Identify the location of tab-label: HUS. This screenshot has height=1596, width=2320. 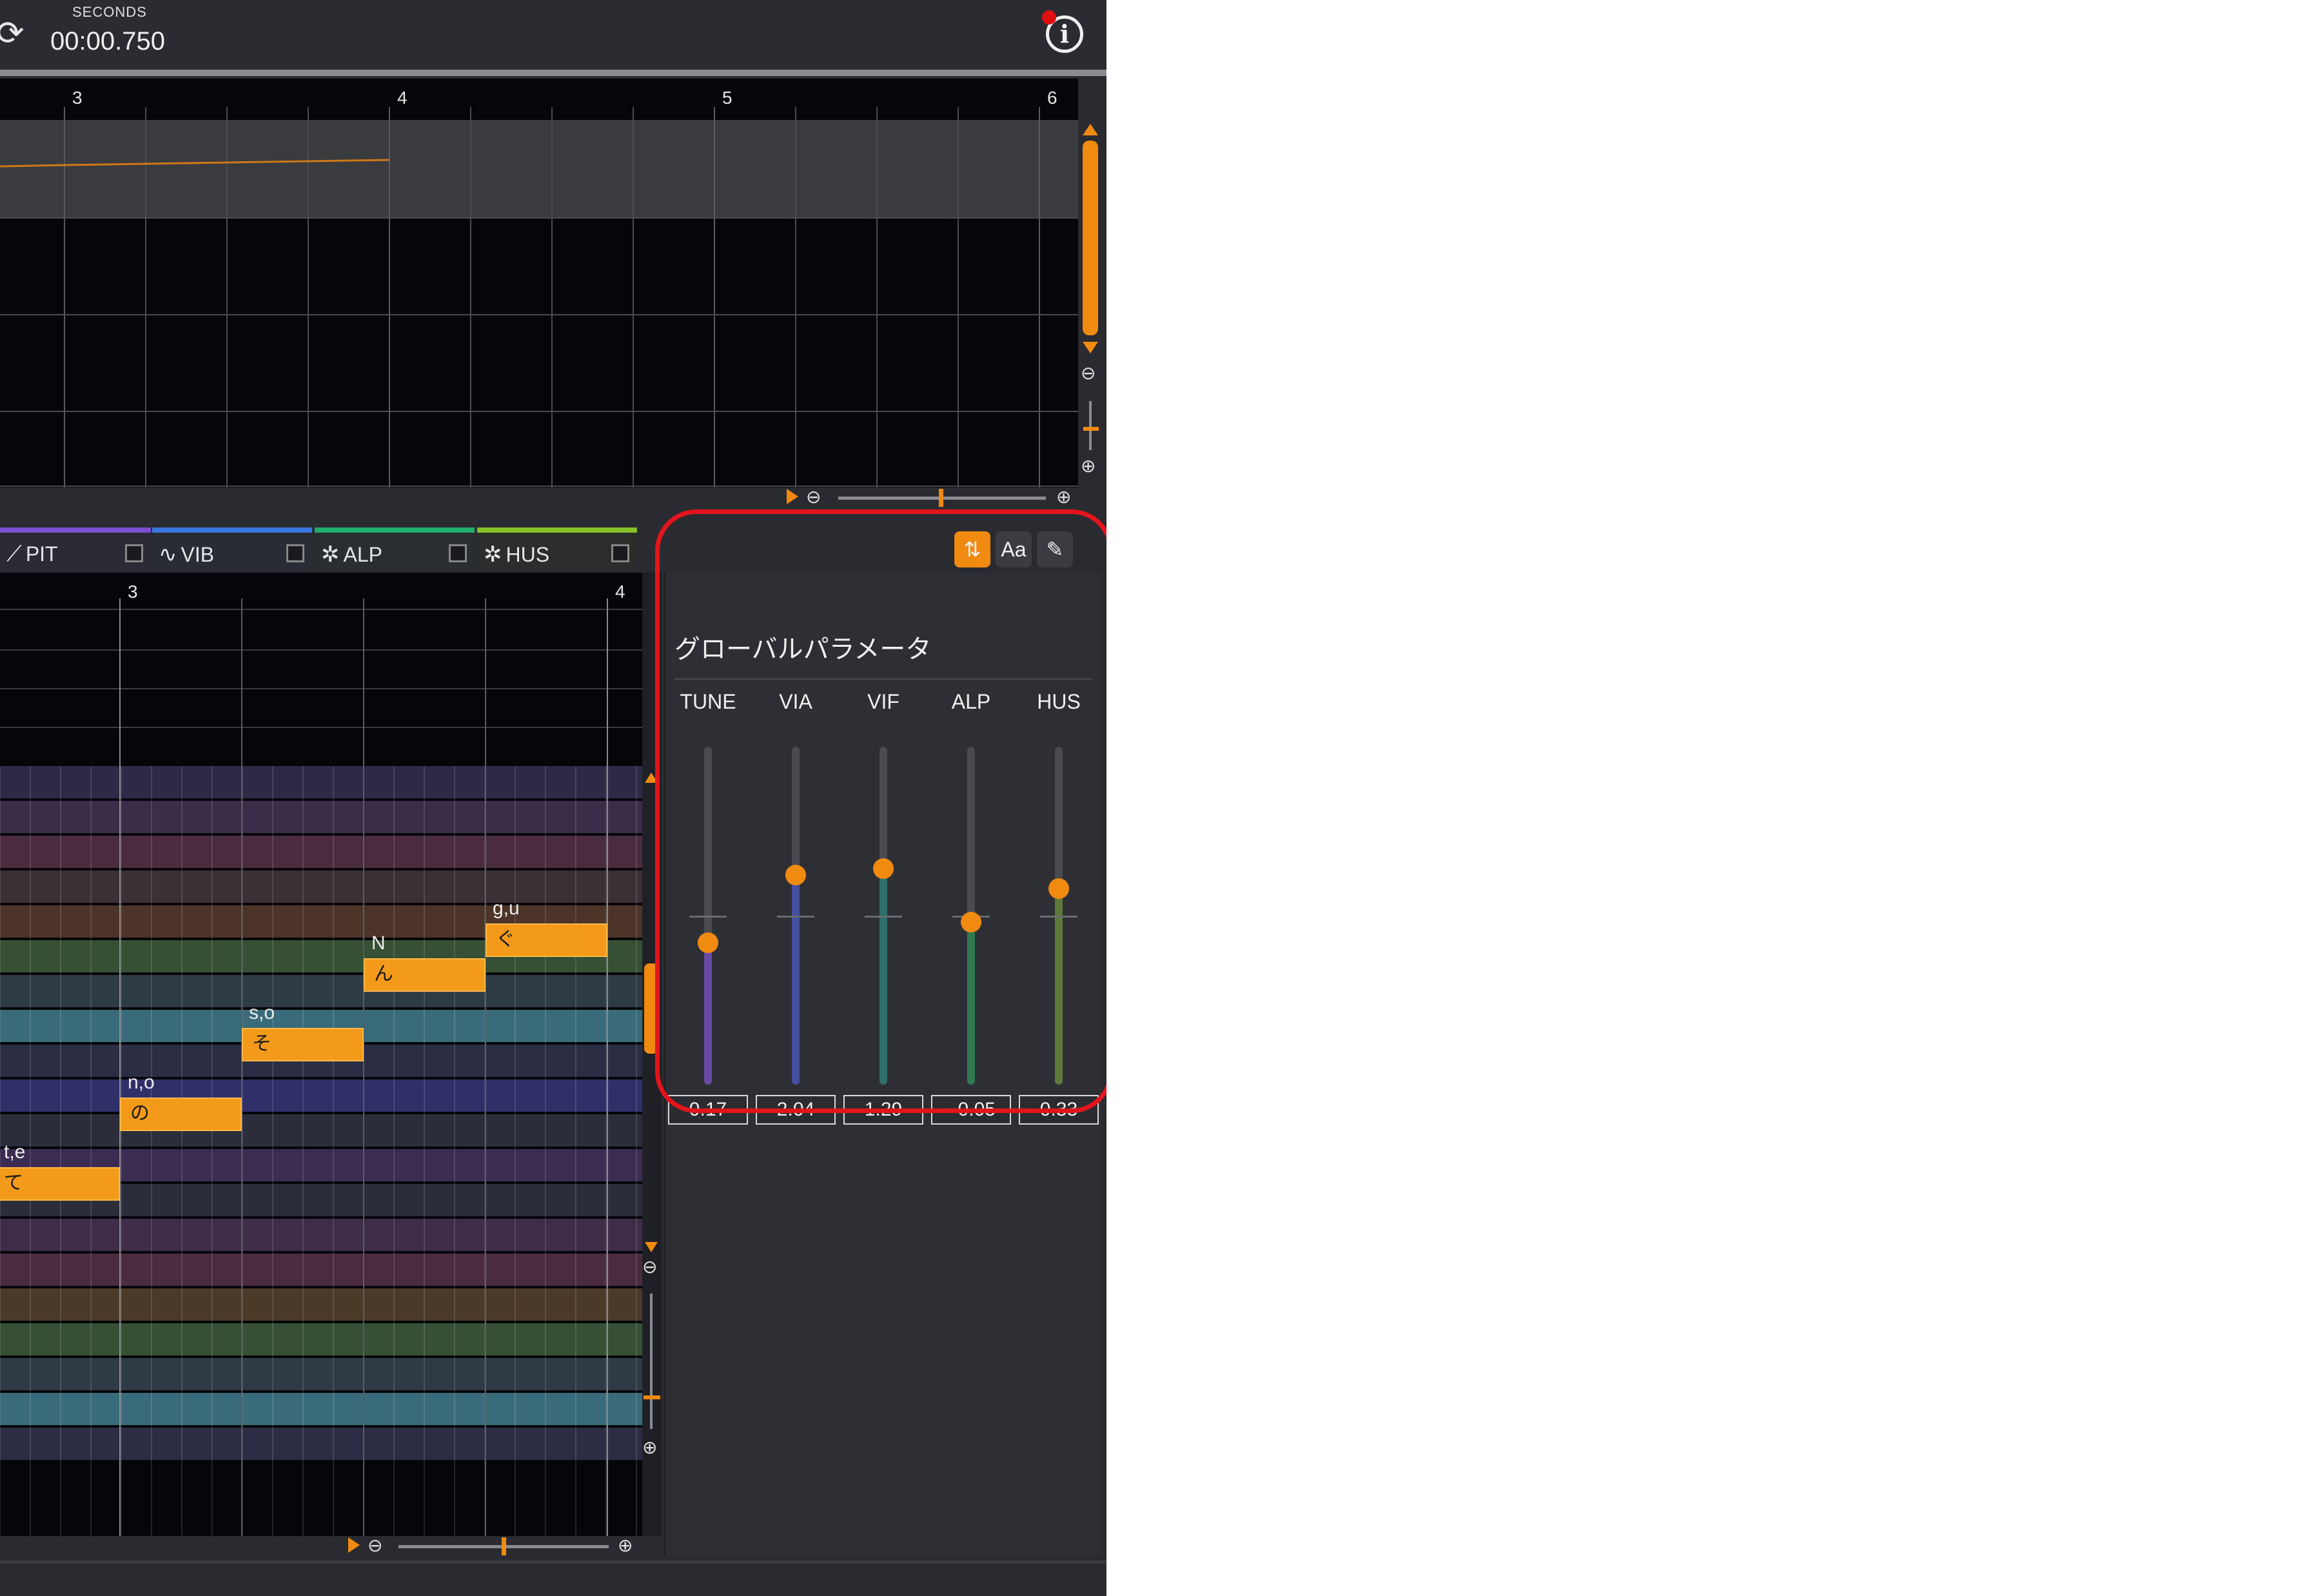
(528, 554).